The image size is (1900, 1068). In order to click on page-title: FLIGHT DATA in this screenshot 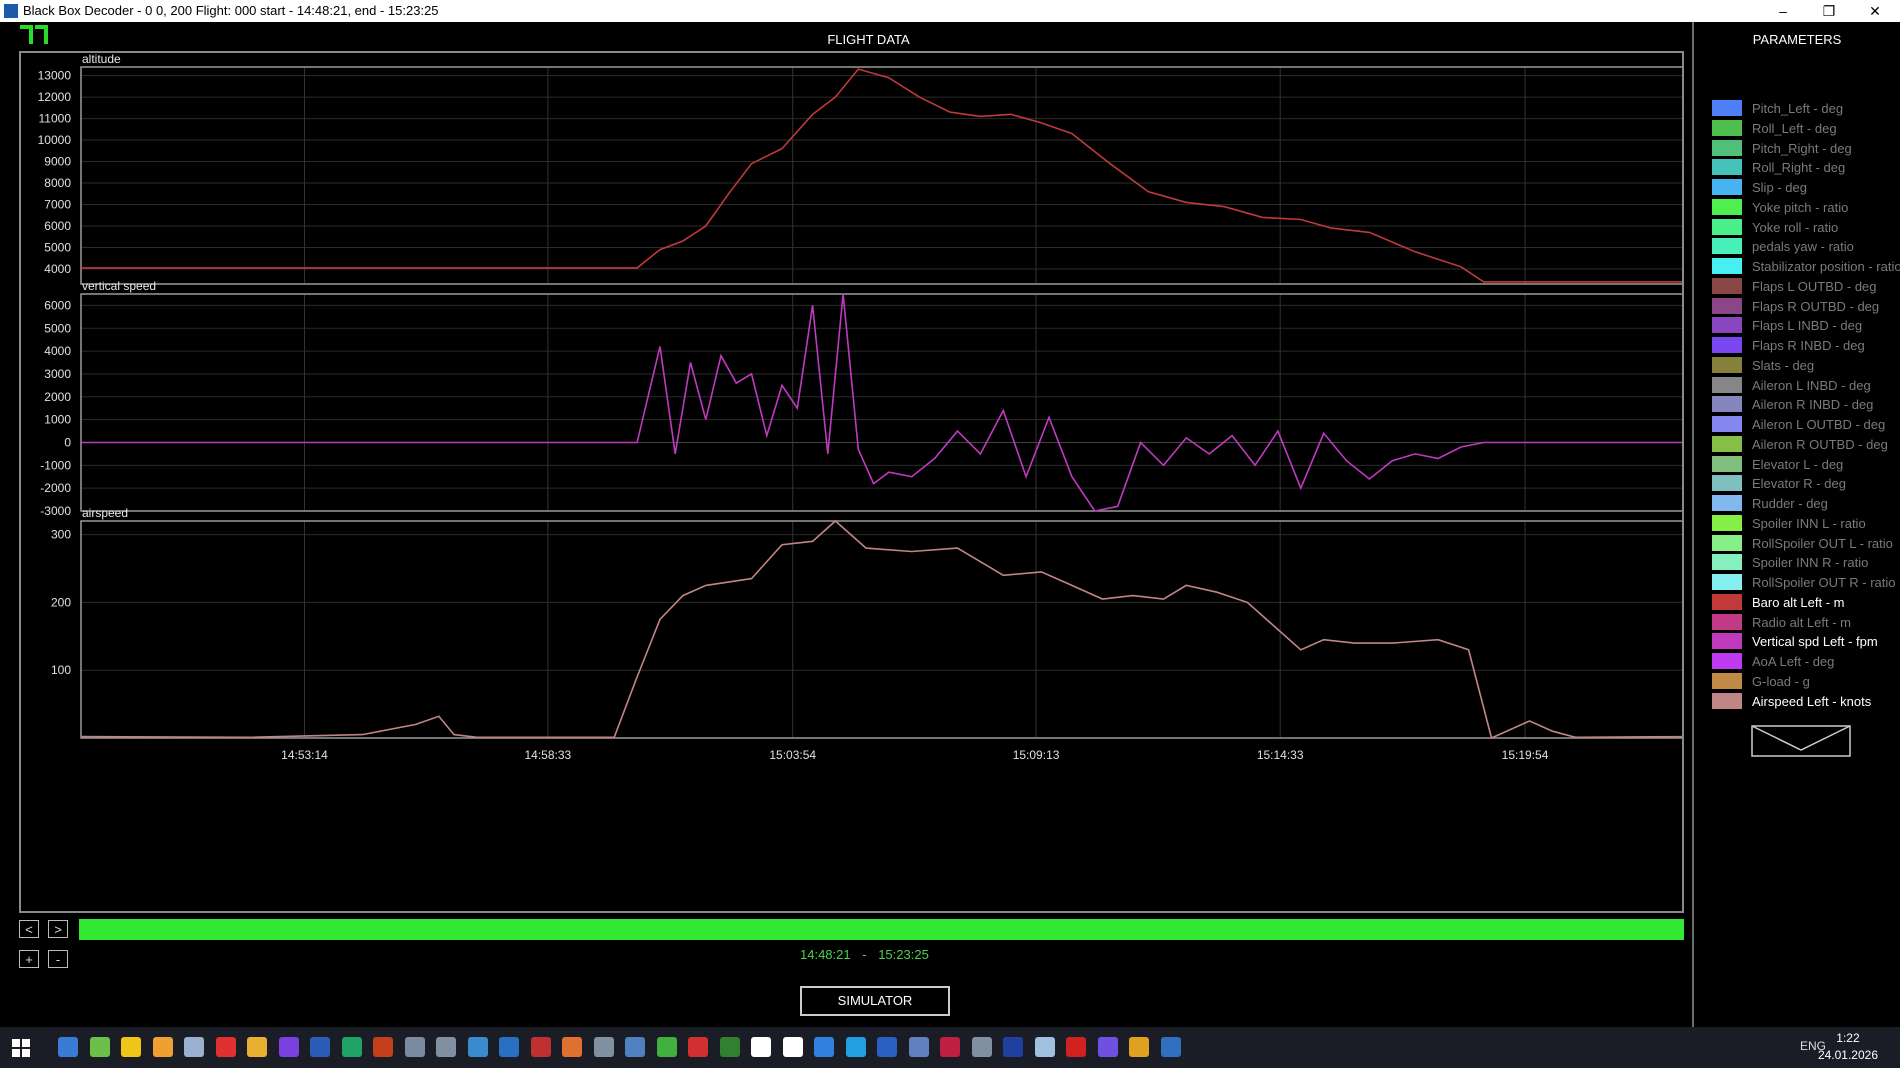, I will do `click(868, 39)`.